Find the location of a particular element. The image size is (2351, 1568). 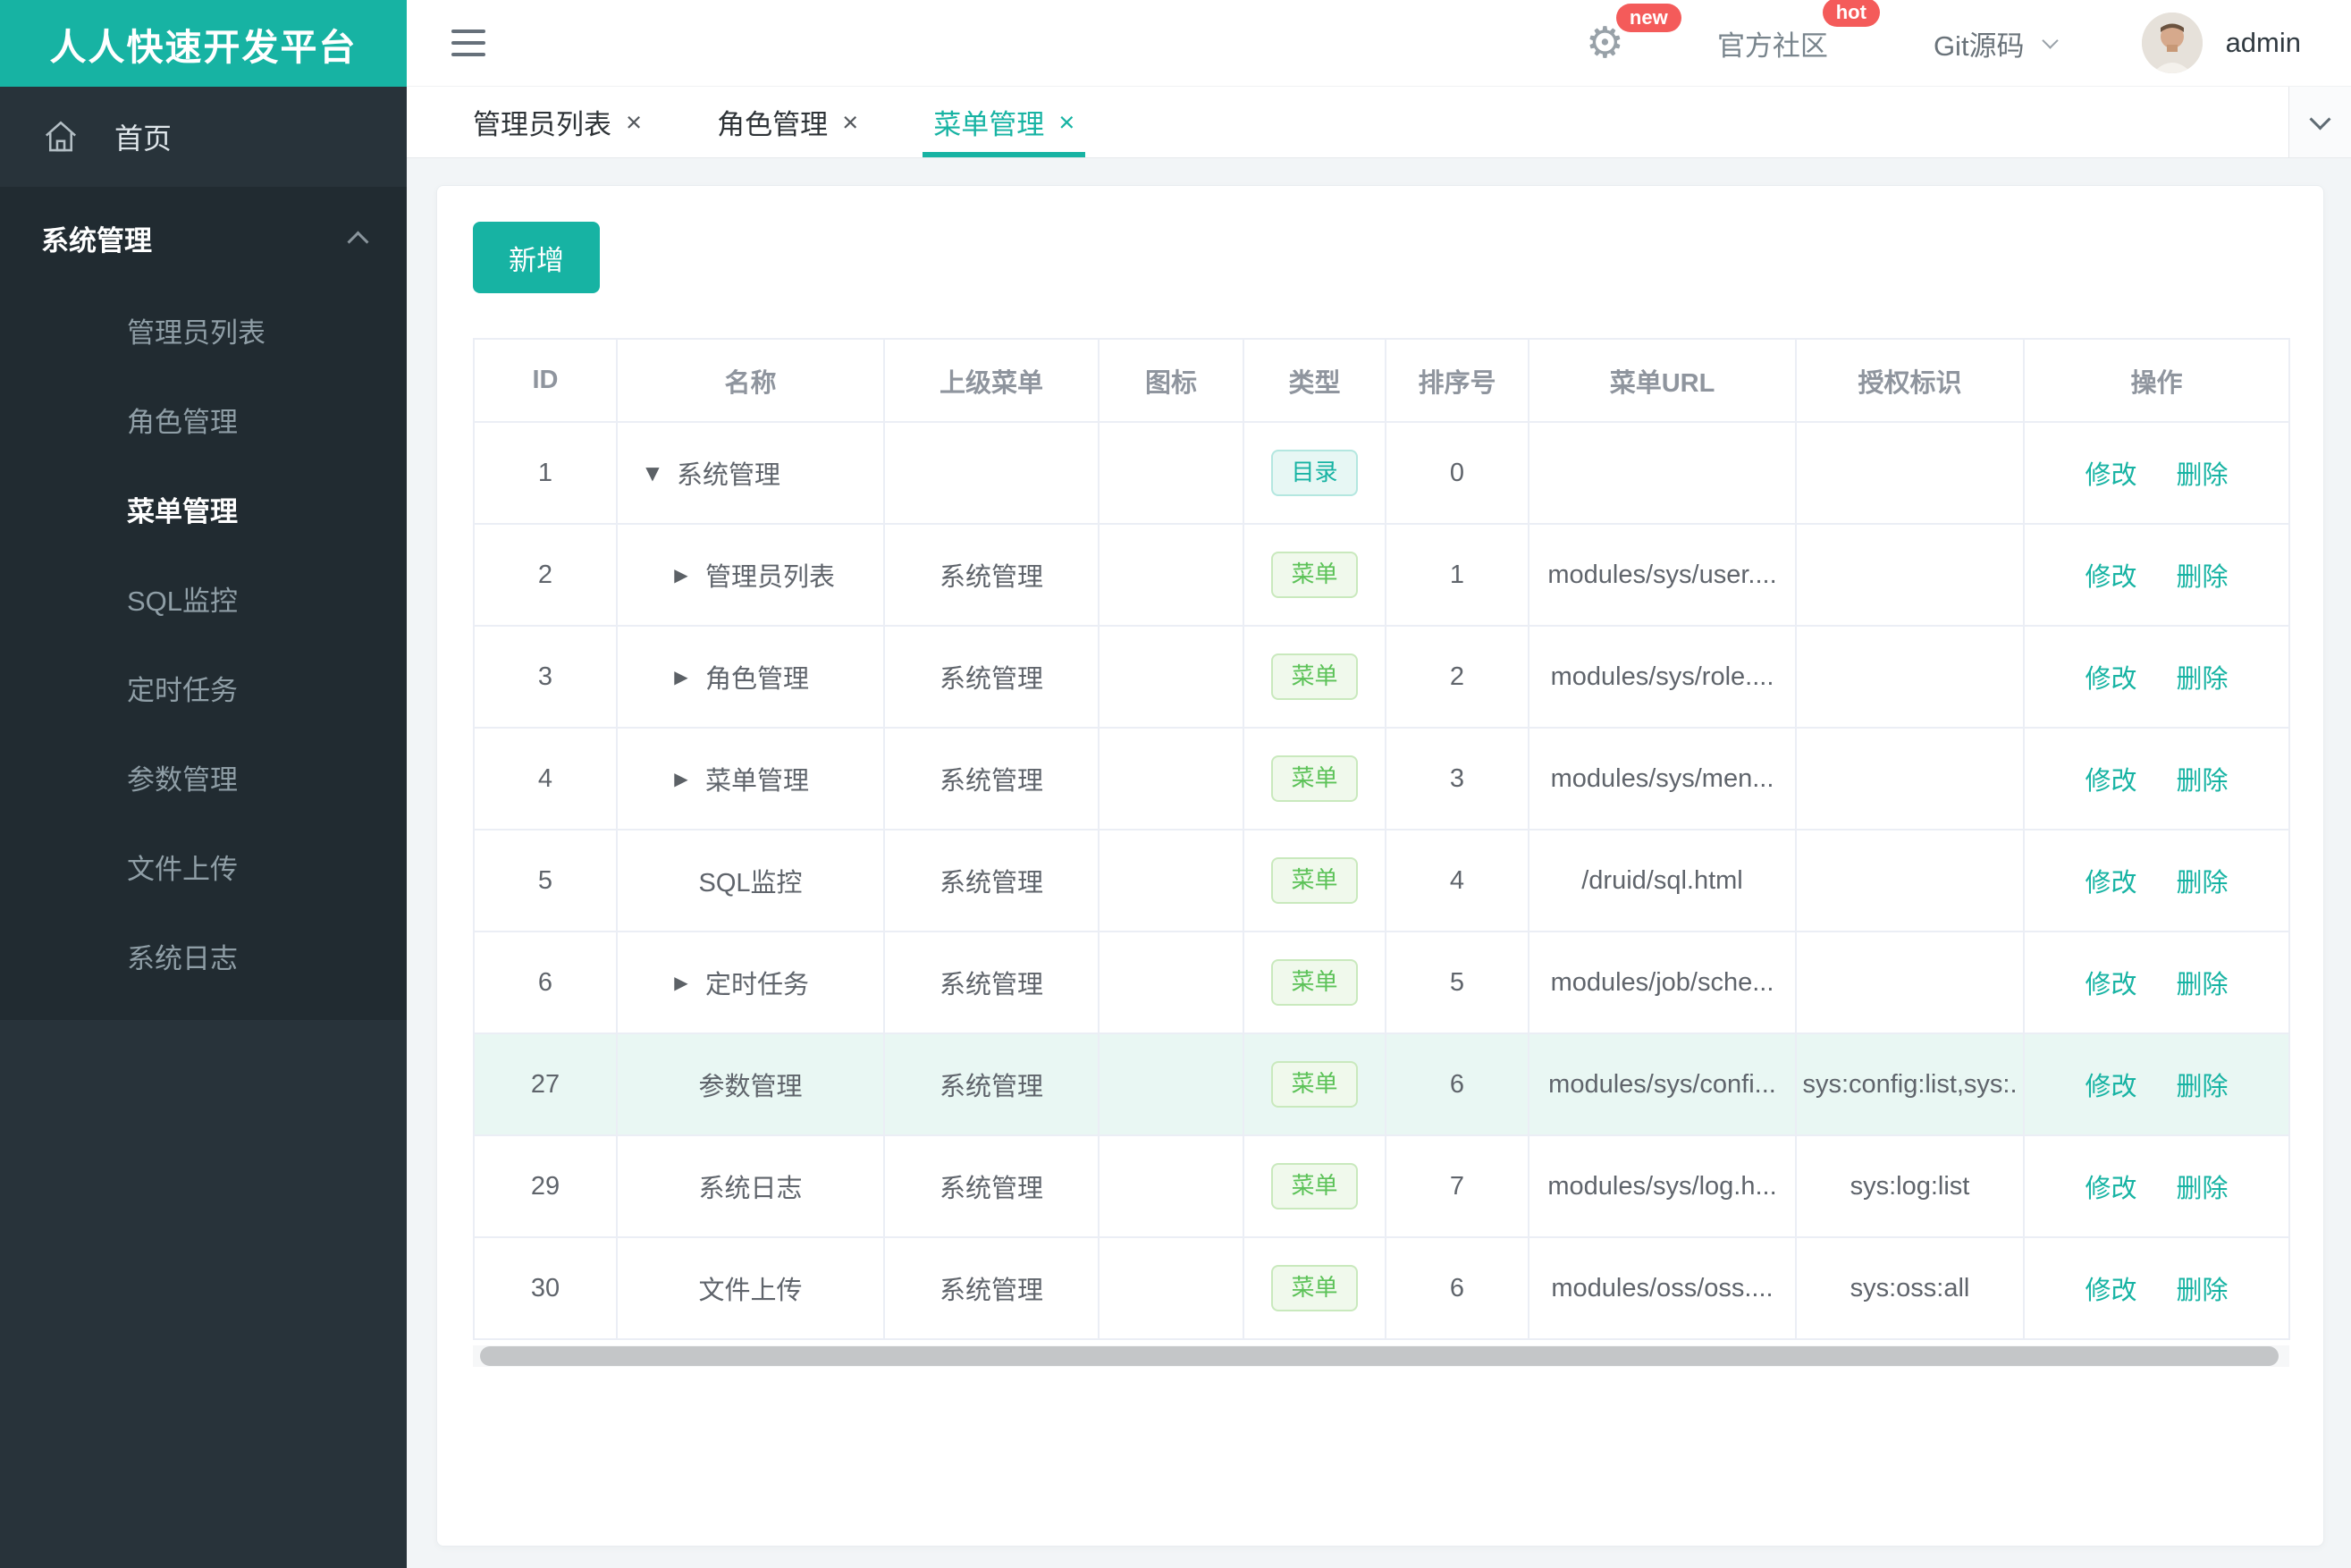

sidebar-item: SQL监控 is located at coordinates (203, 601).